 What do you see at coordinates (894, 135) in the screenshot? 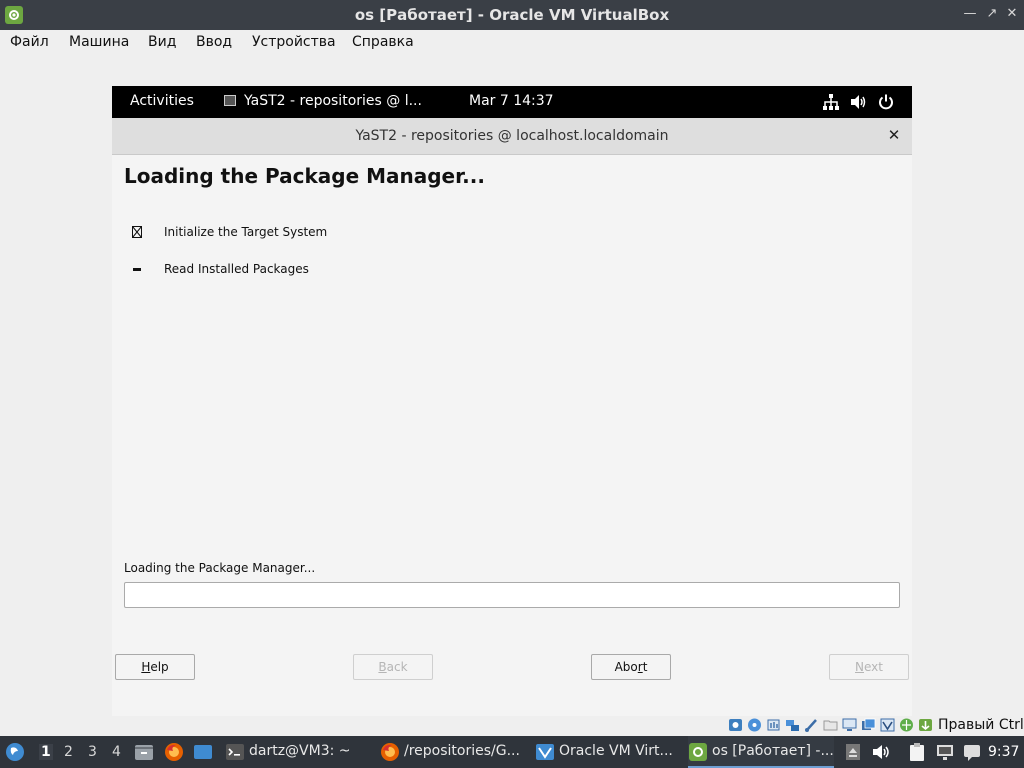
I see `yast-close-button: ✕` at bounding box center [894, 135].